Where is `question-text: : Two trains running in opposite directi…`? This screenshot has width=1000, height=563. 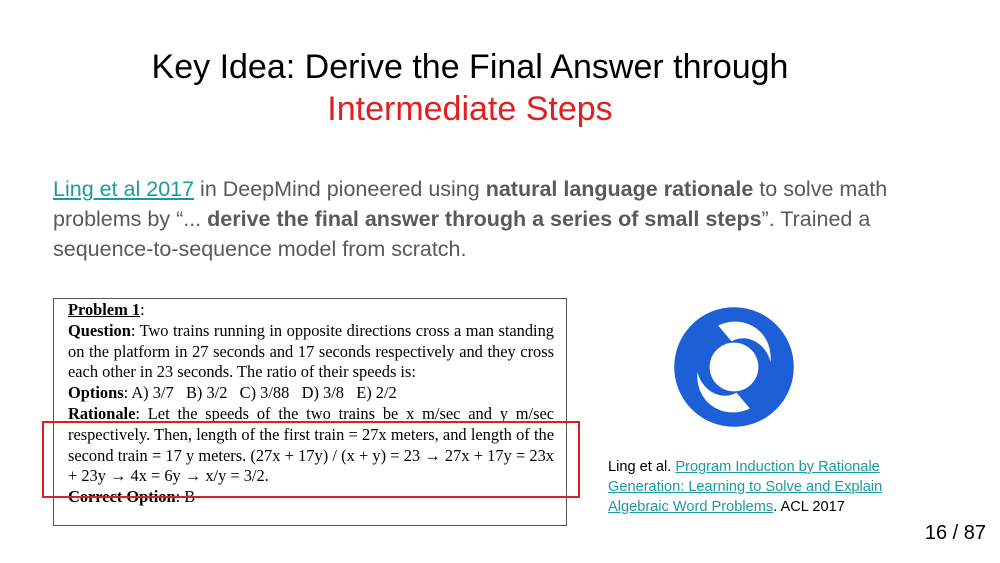 question-text: : Two trains running in opposite directi… is located at coordinates (311, 351).